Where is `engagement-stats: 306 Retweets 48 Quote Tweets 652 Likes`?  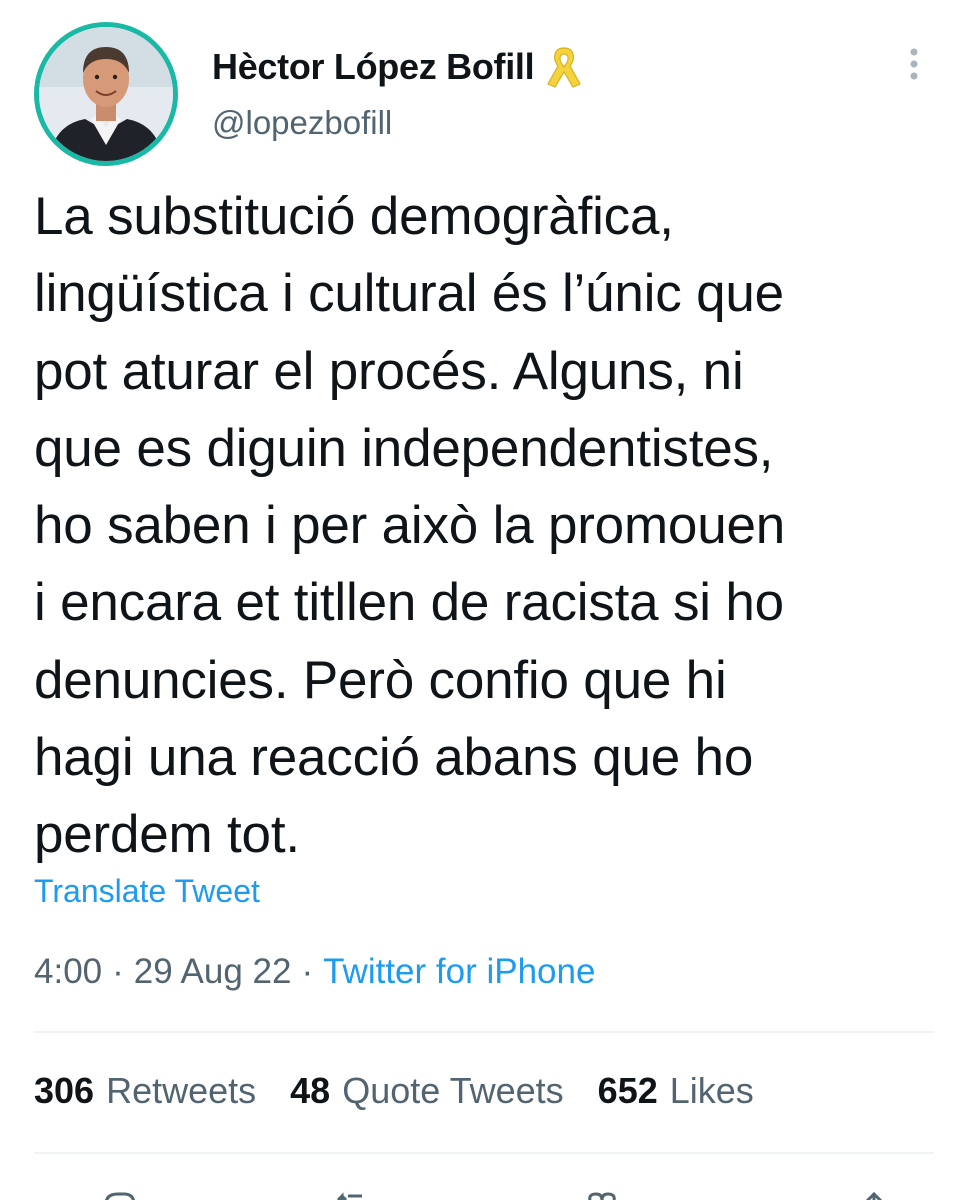
engagement-stats: 306 Retweets 48 Quote Tweets 652 Likes is located at coordinates (411, 1091).